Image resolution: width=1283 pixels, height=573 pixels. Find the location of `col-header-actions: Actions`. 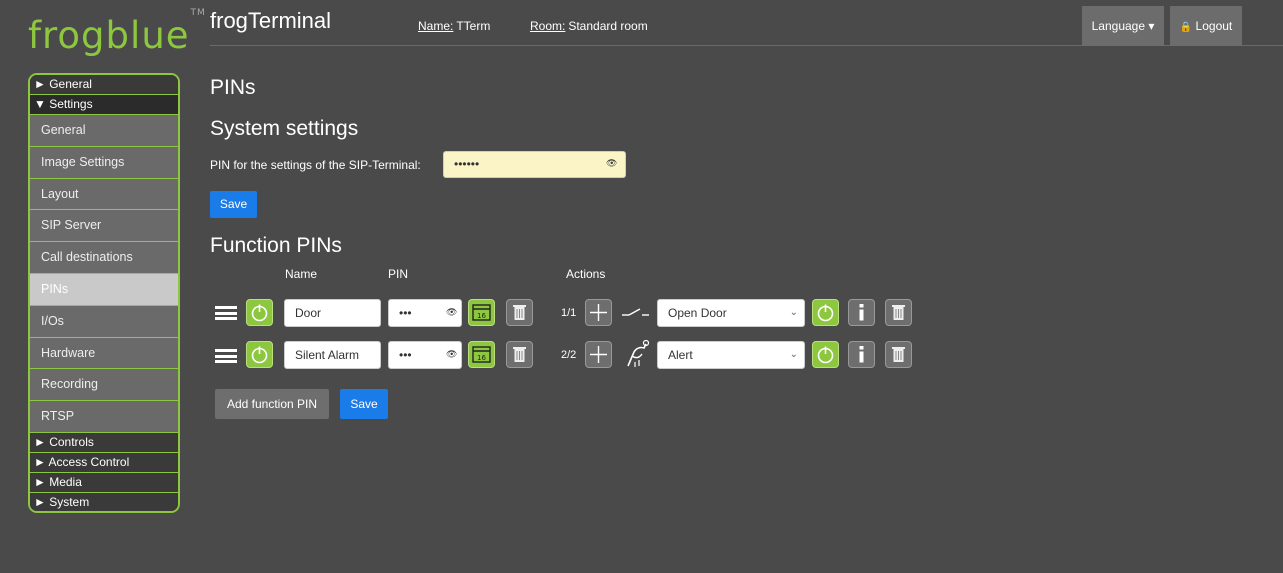

col-header-actions: Actions is located at coordinates (586, 274).